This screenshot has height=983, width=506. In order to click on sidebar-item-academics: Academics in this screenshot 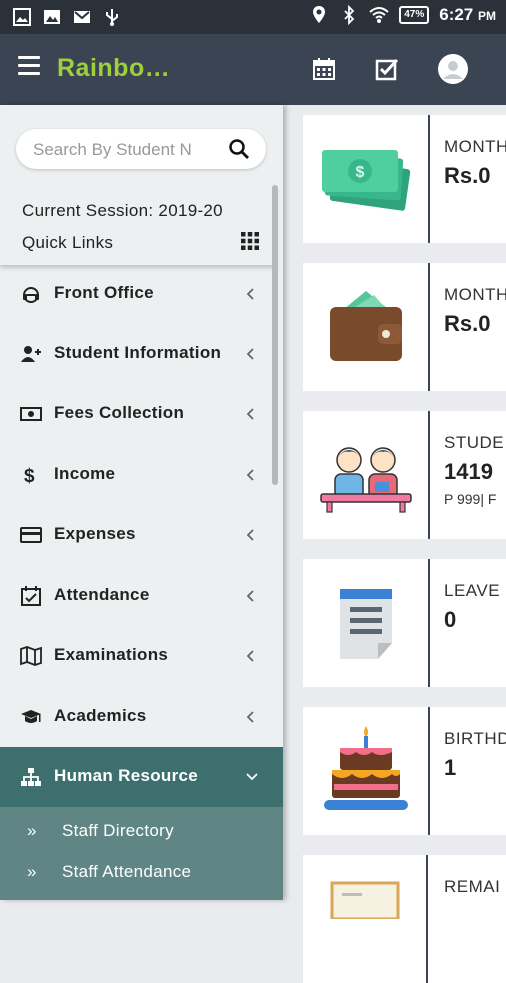, I will do `click(138, 717)`.